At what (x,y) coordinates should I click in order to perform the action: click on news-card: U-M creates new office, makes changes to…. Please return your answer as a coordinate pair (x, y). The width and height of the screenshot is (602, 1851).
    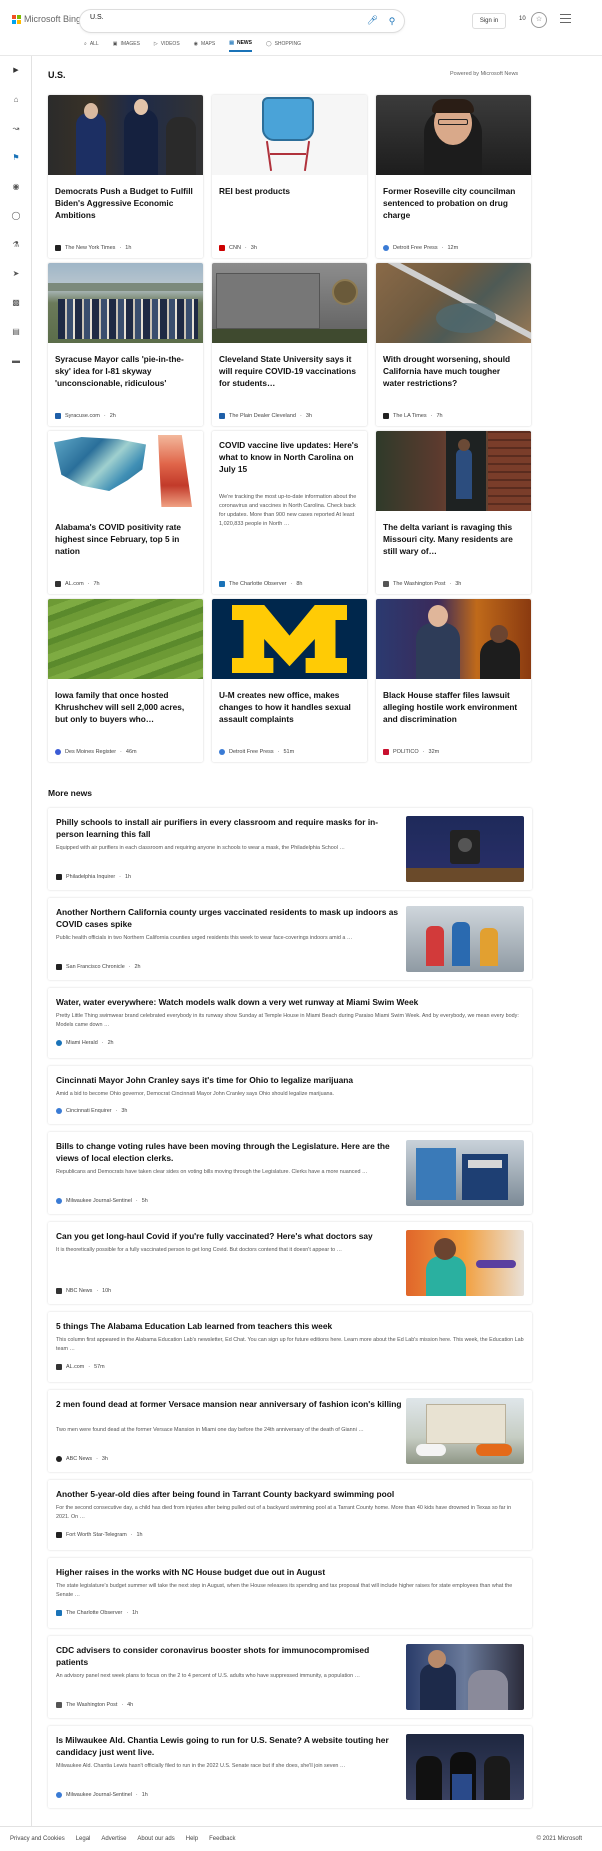
    Looking at the image, I should click on (289, 680).